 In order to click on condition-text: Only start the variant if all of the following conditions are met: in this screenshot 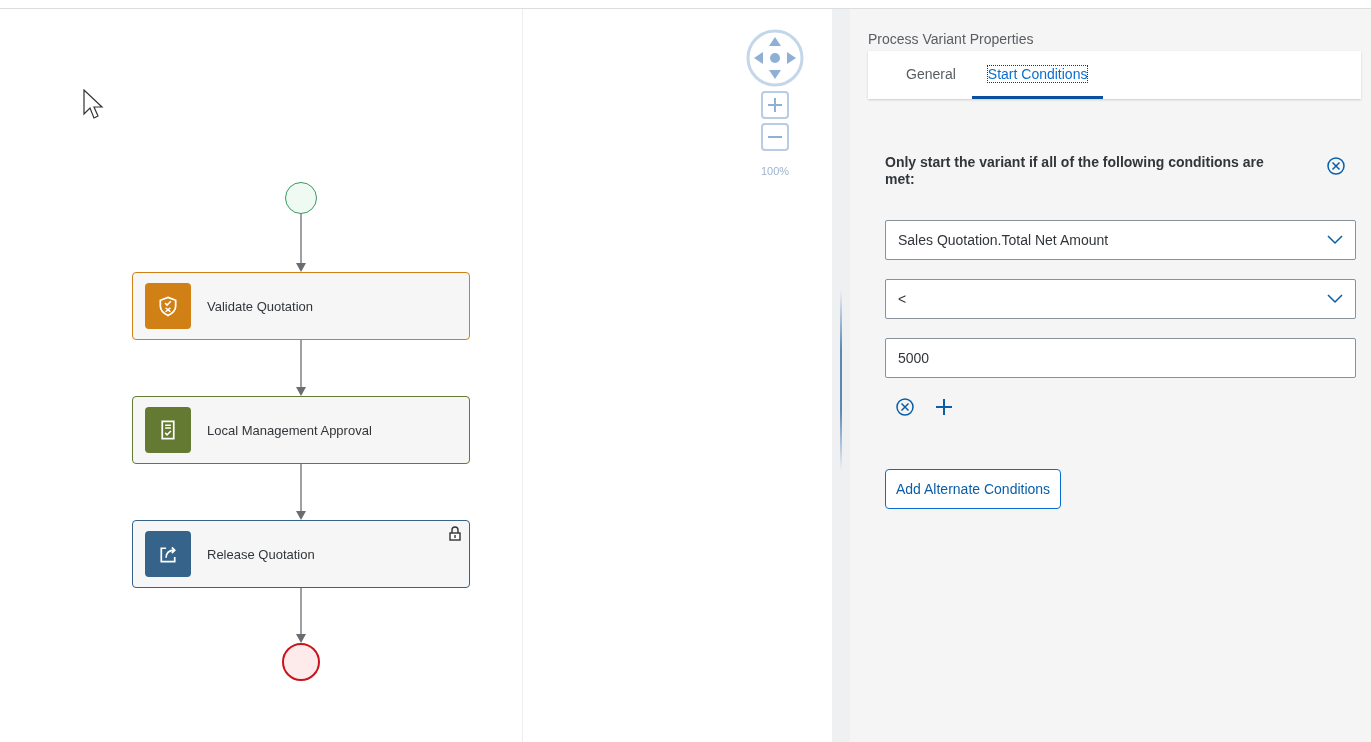, I will do `click(1075, 171)`.